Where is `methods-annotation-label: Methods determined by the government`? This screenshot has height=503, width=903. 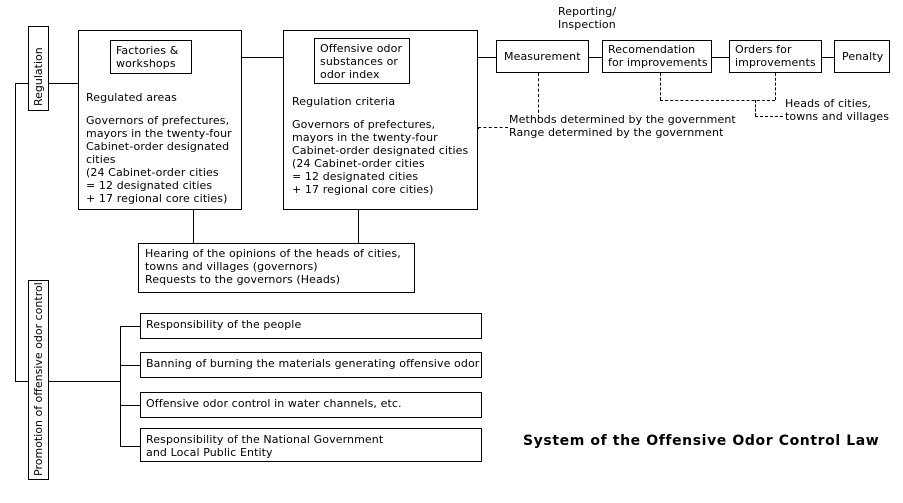 methods-annotation-label: Methods determined by the government is located at coordinates (622, 119).